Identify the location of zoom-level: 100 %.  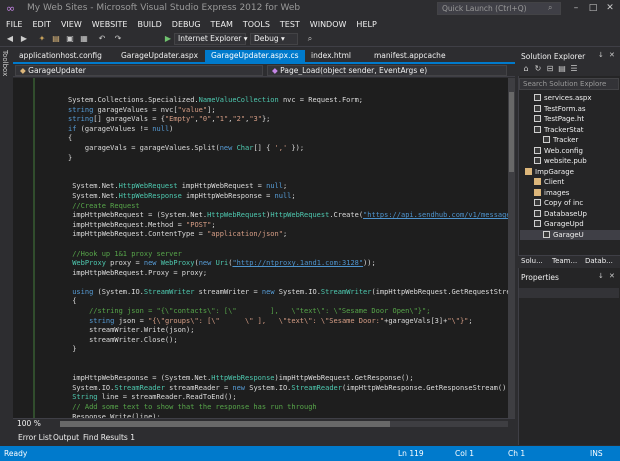
(29, 423).